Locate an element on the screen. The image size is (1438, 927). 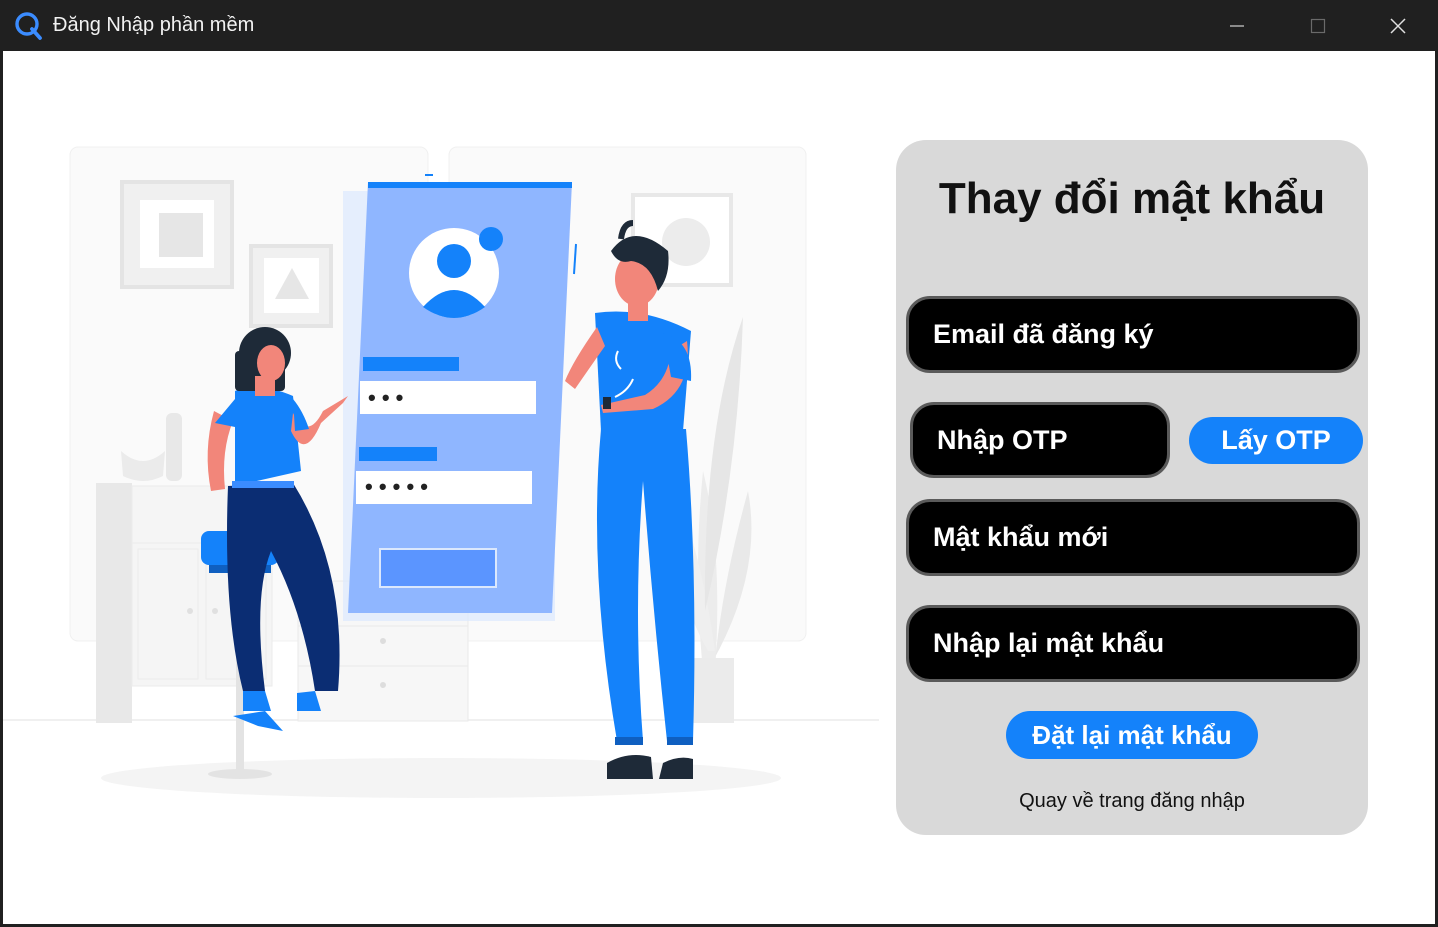
window-title: Đăng Nhập phần mềm is located at coordinates (154, 25).